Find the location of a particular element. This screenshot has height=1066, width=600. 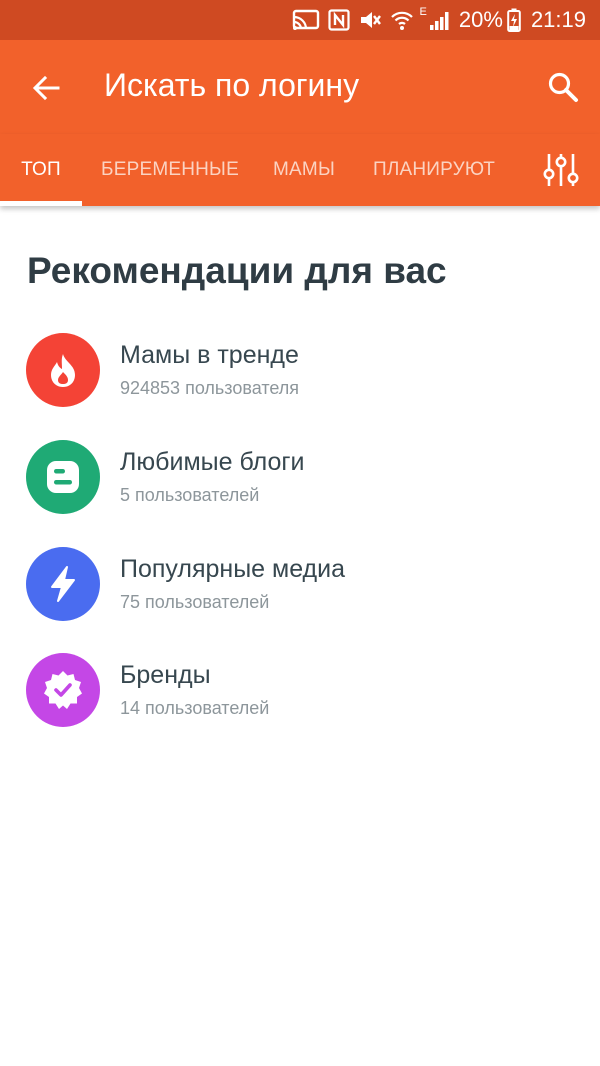

tab-top: ТОП is located at coordinates (41, 170).